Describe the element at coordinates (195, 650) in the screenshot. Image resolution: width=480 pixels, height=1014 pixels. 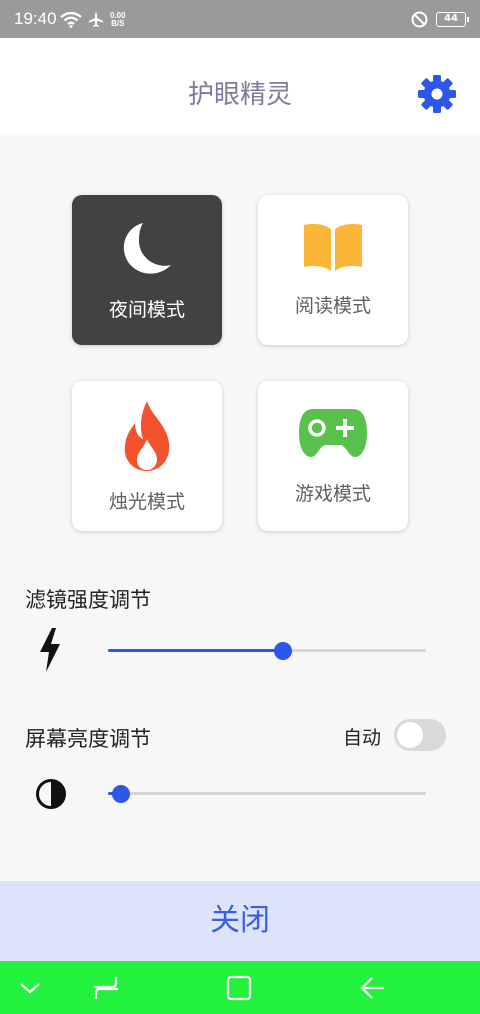
I see `slider-fill` at that location.